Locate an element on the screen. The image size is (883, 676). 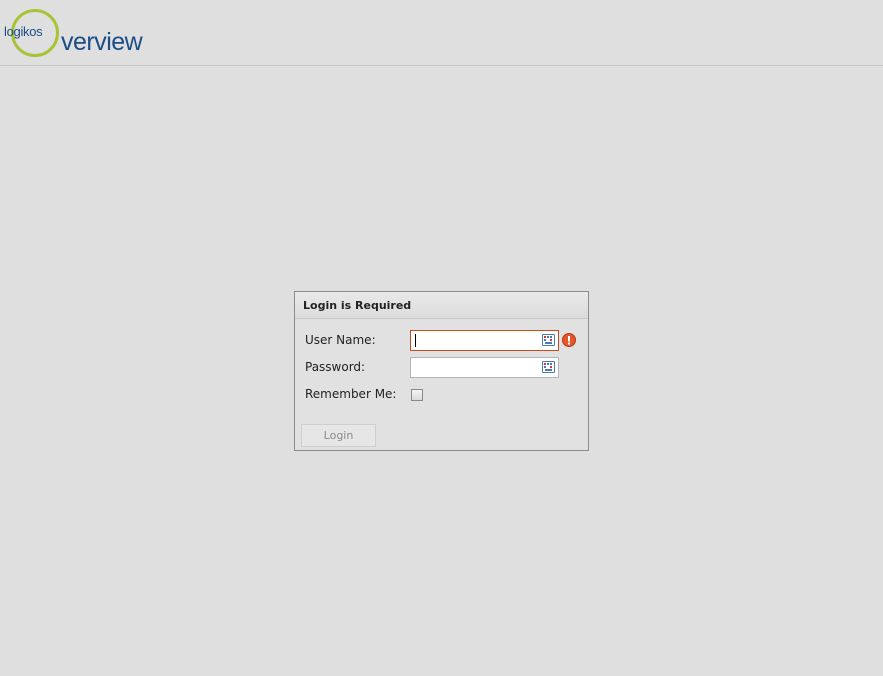
app-header: logikos verview is located at coordinates (441, 33).